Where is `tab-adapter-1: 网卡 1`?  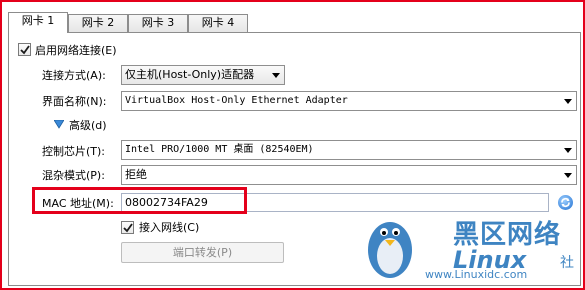 tab-adapter-1: 网卡 1 is located at coordinates (38, 22).